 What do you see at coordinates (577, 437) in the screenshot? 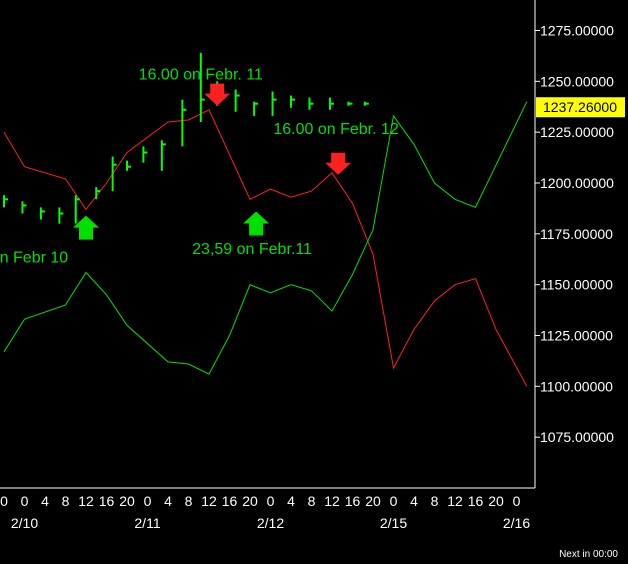
I see `y-tick-label: 1075.00000` at bounding box center [577, 437].